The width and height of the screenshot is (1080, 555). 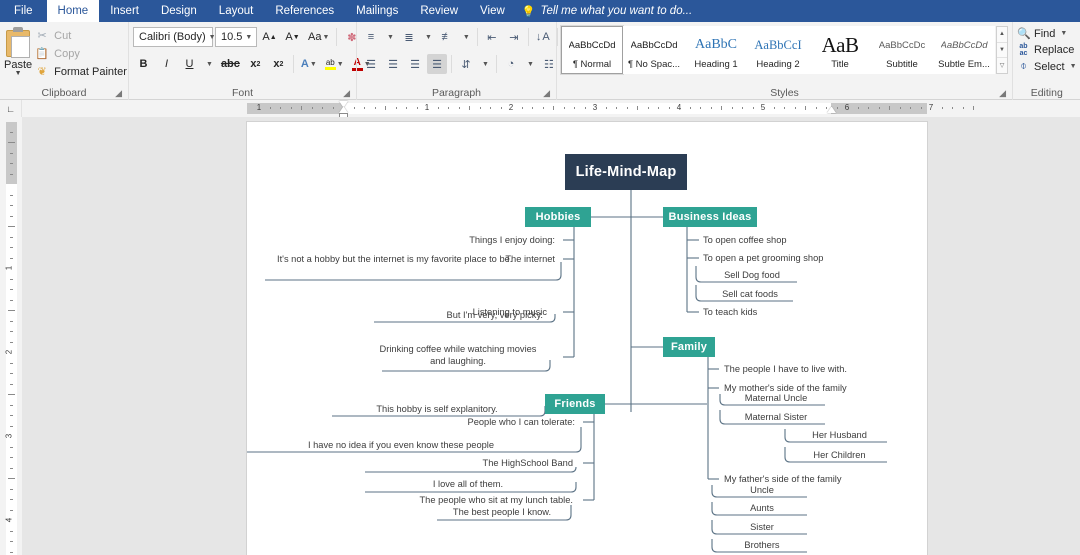 What do you see at coordinates (902, 50) in the screenshot?
I see `style-subtitle: AaBbCcDc Subtitle` at bounding box center [902, 50].